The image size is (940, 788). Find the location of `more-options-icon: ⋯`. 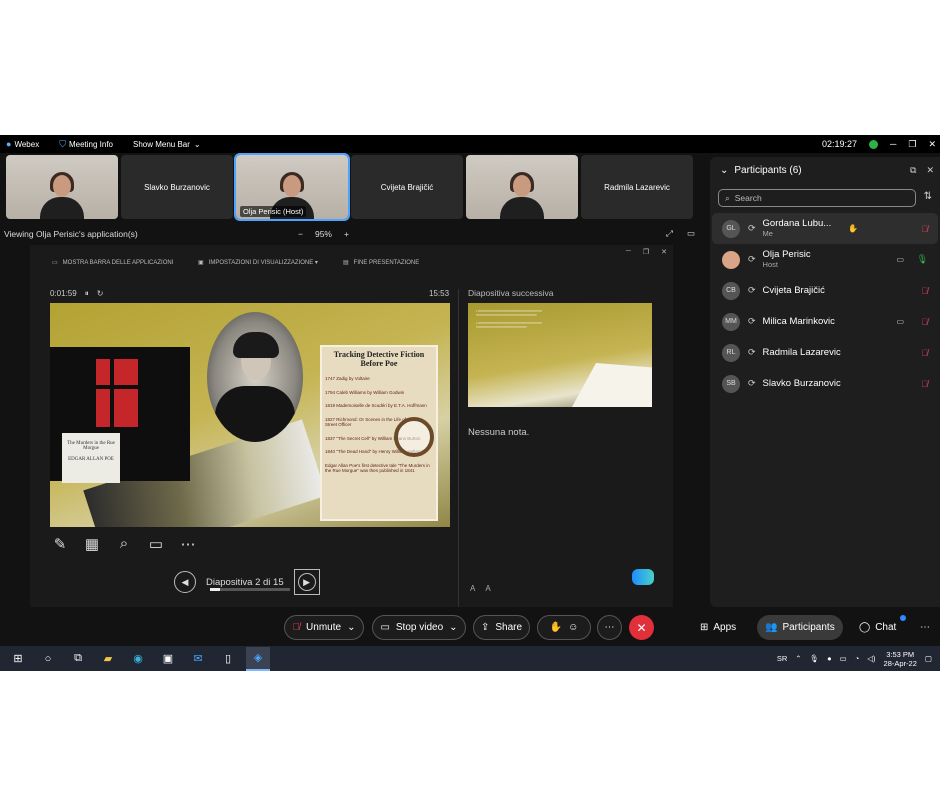

more-options-icon: ⋯ is located at coordinates (188, 544).